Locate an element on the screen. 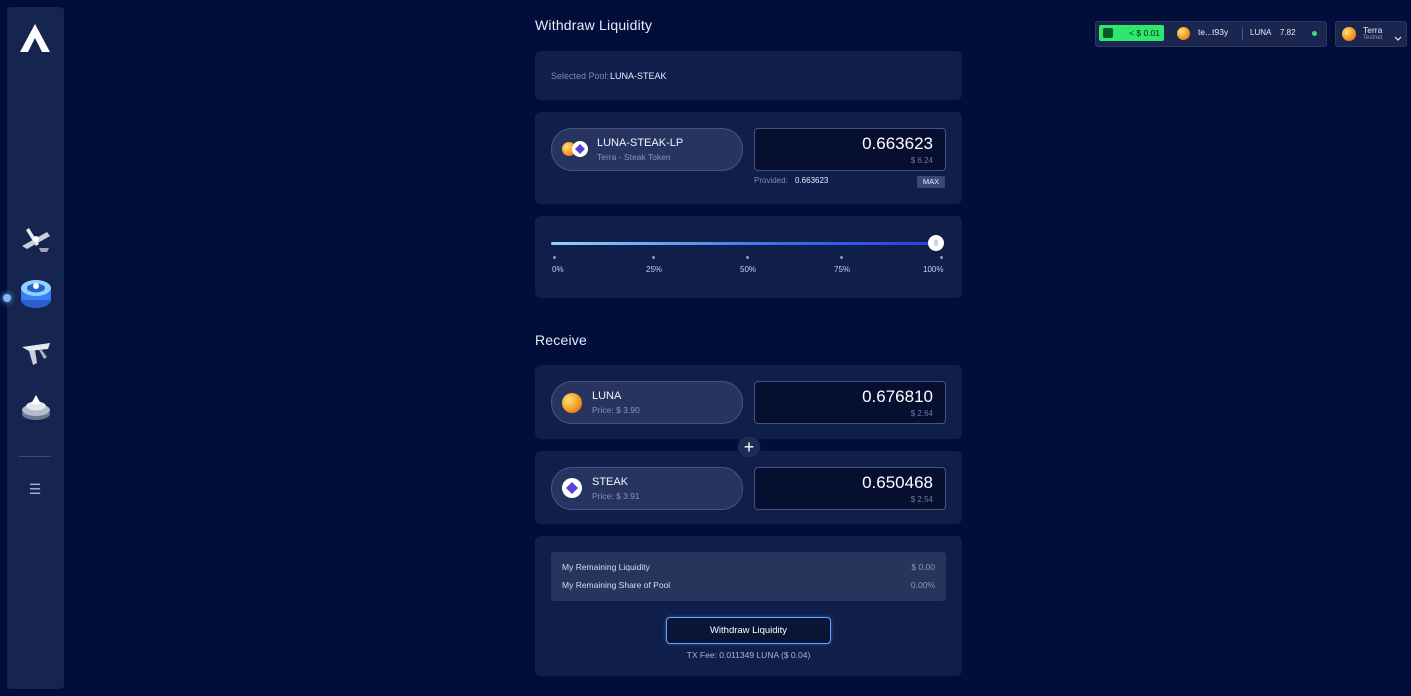  tick-label-0: 0% is located at coordinates (558, 269).